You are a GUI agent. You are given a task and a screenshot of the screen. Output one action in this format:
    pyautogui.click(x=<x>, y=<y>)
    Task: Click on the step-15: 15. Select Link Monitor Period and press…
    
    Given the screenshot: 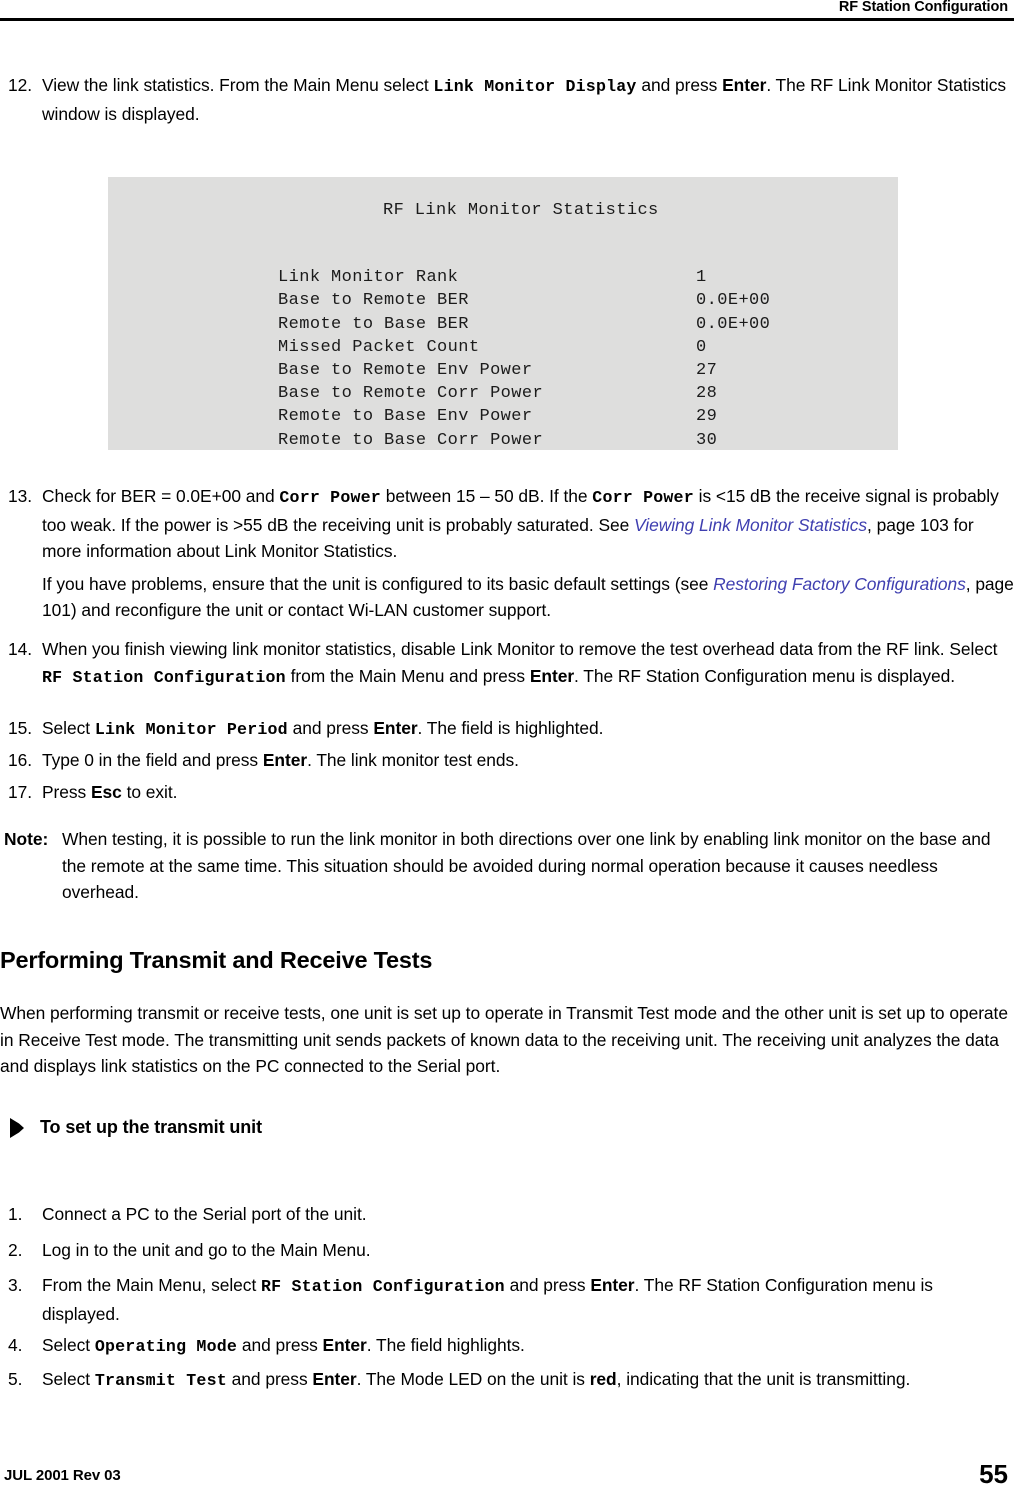 What is the action you would take?
    pyautogui.click(x=507, y=732)
    